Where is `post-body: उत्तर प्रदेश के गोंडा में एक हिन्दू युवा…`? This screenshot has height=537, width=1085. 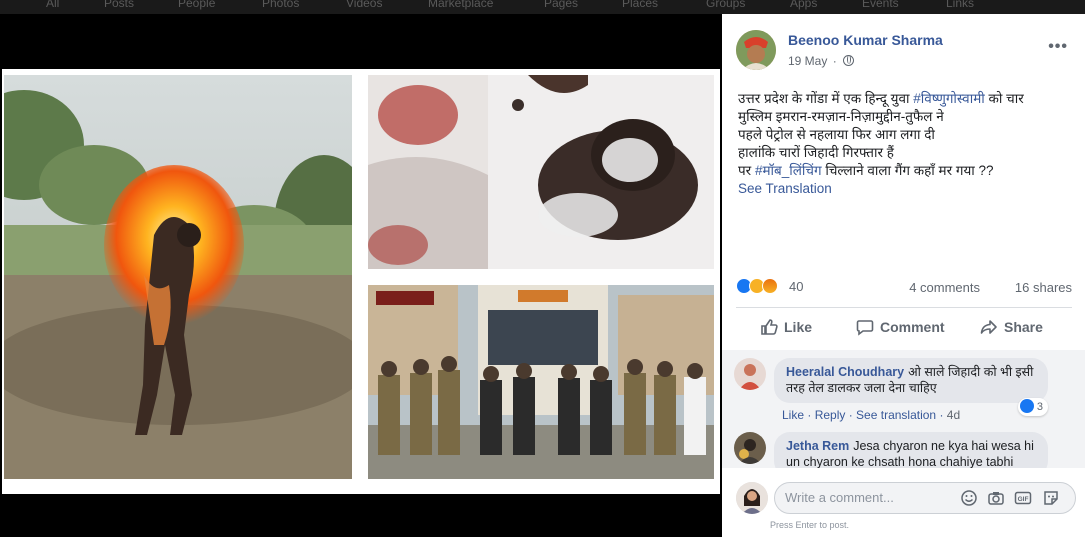 post-body: उत्तर प्रदेश के गोंडा में एक हिन्दू युवा… is located at coordinates (903, 135).